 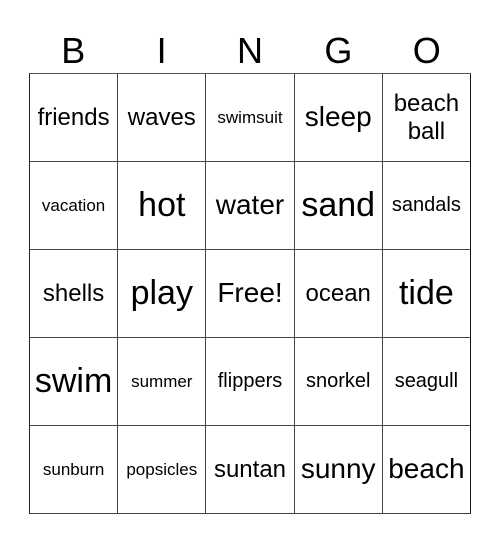 I want to click on cell-text: sleep, so click(x=338, y=117).